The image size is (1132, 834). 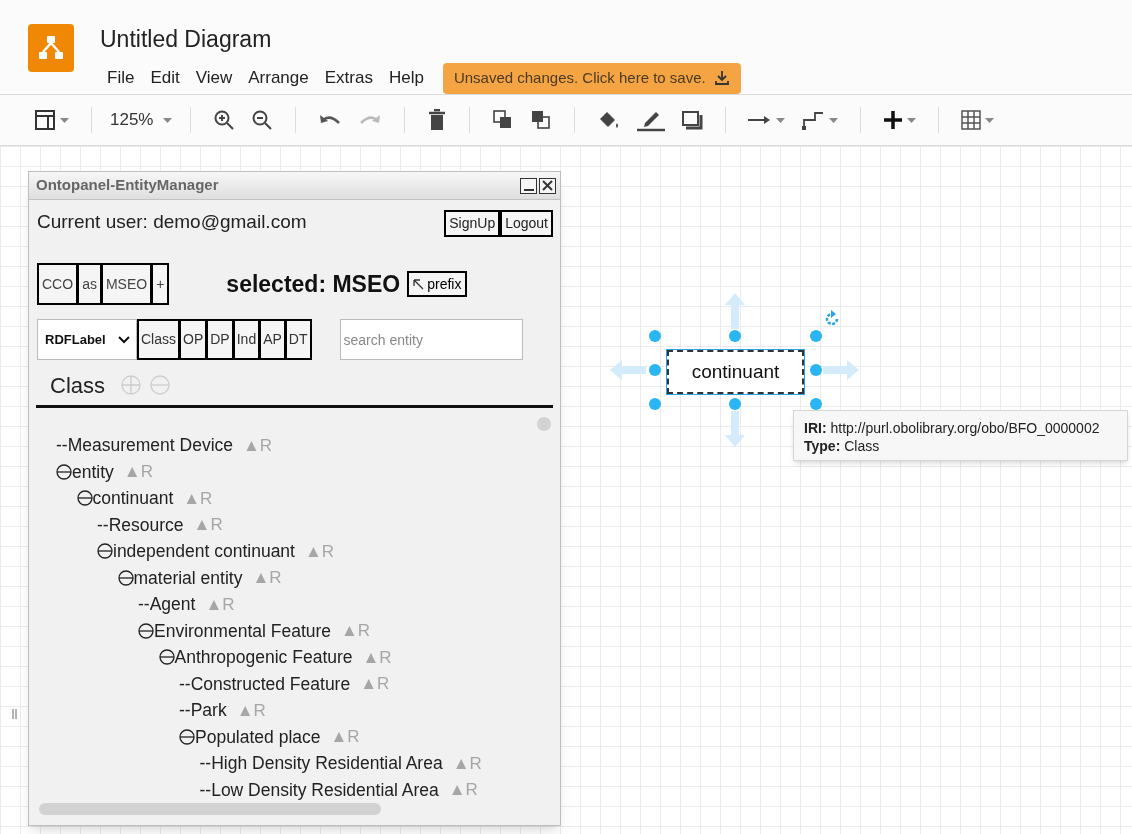 I want to click on rotate-icon, so click(x=832, y=319).